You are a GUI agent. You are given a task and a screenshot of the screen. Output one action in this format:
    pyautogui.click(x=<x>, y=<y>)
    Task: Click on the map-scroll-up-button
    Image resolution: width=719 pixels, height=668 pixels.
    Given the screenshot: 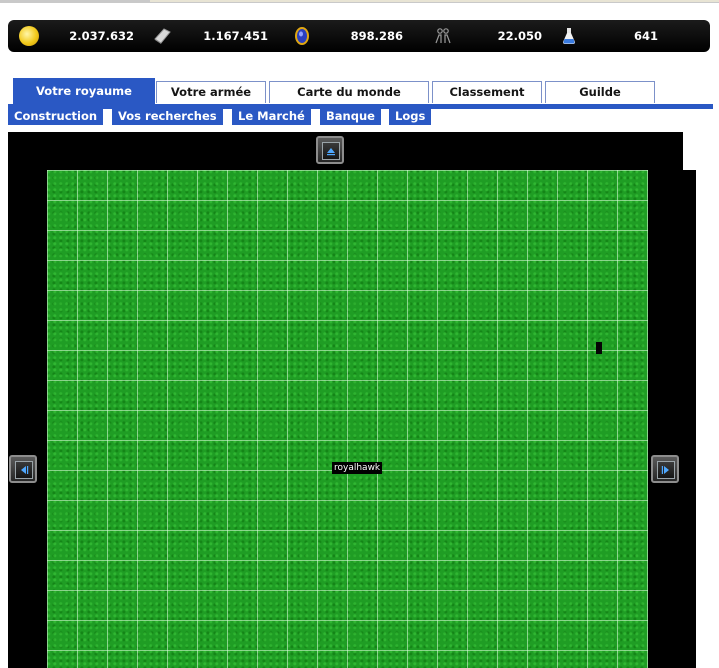 What is the action you would take?
    pyautogui.click(x=330, y=150)
    